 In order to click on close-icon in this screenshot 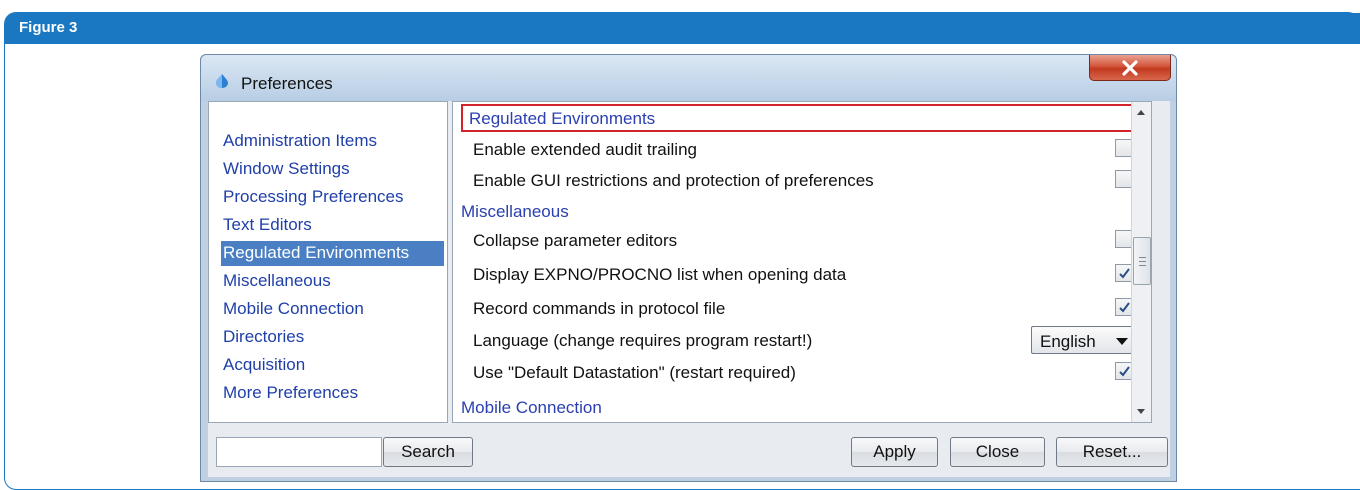, I will do `click(1130, 67)`.